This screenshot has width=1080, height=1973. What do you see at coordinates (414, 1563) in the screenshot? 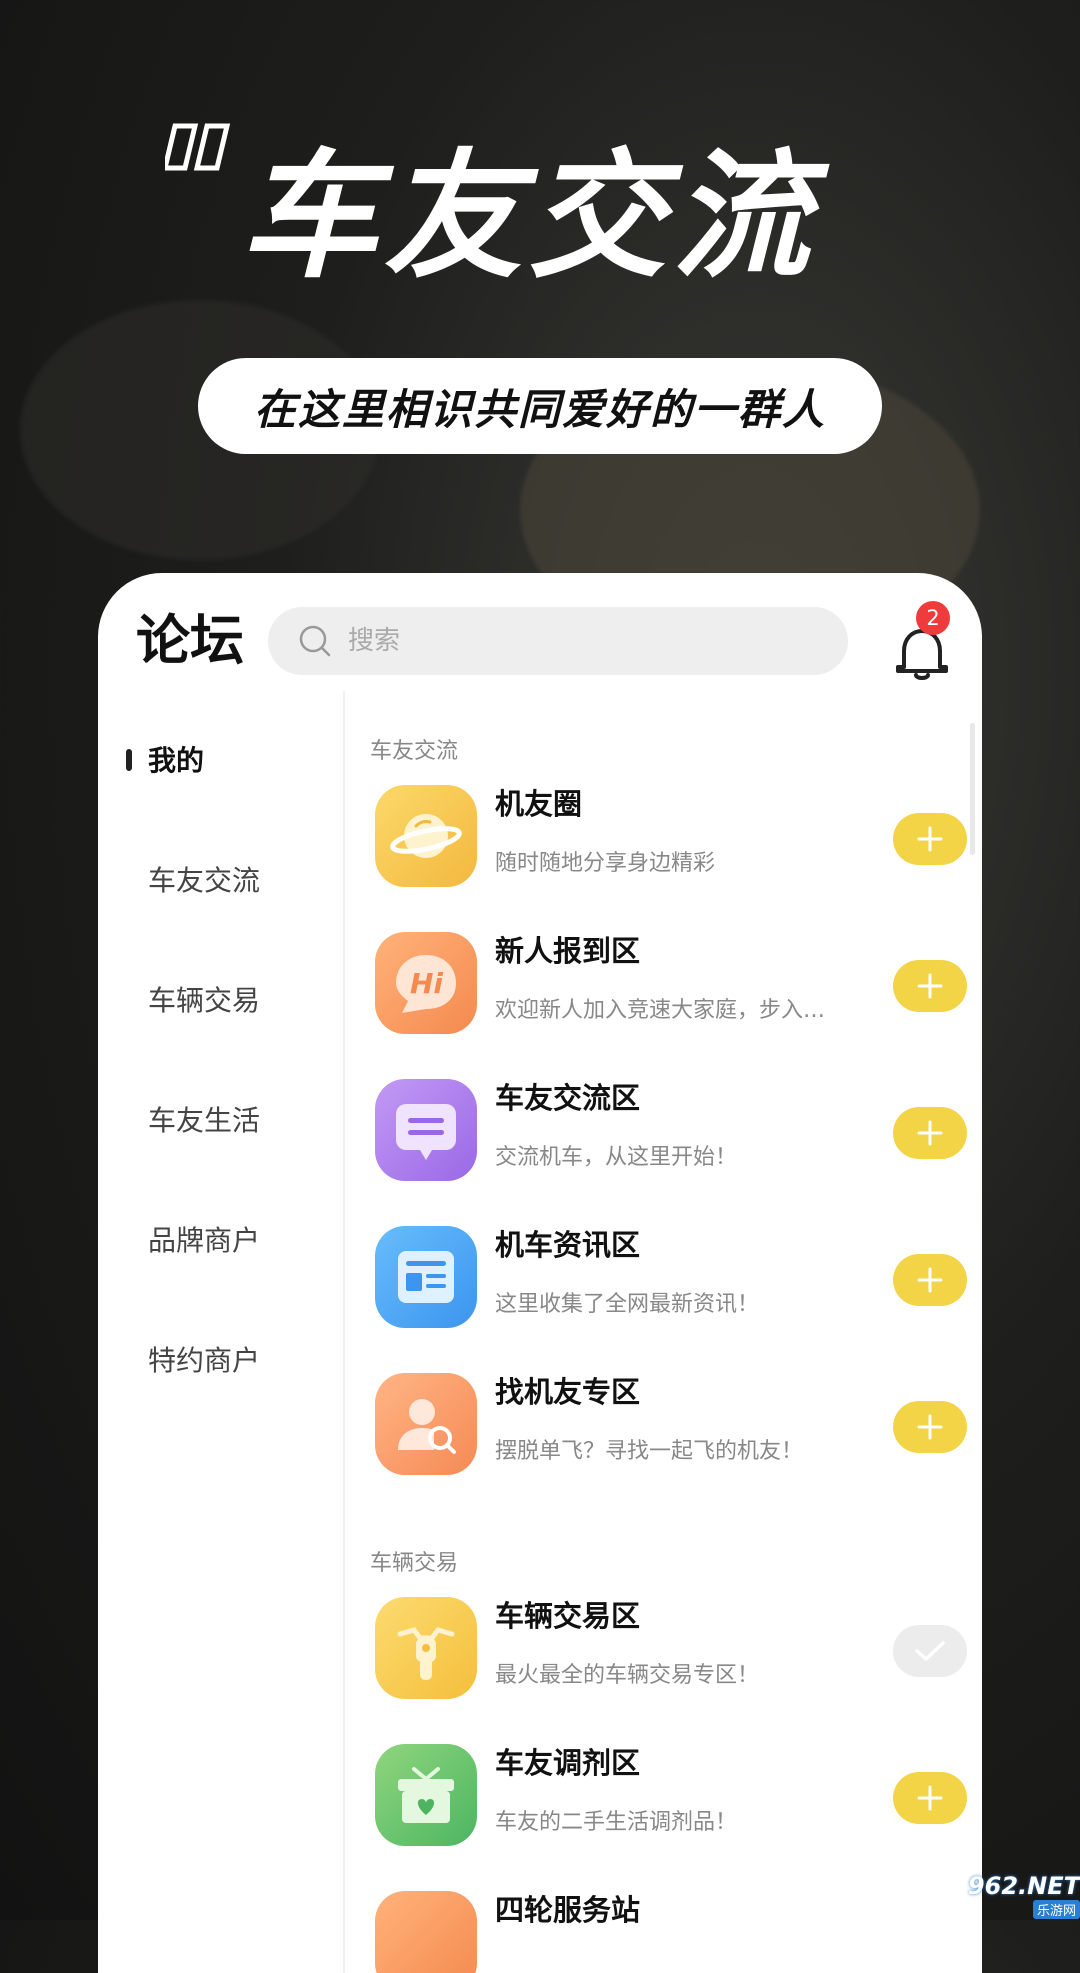
I see `section-label: 车辆交易` at bounding box center [414, 1563].